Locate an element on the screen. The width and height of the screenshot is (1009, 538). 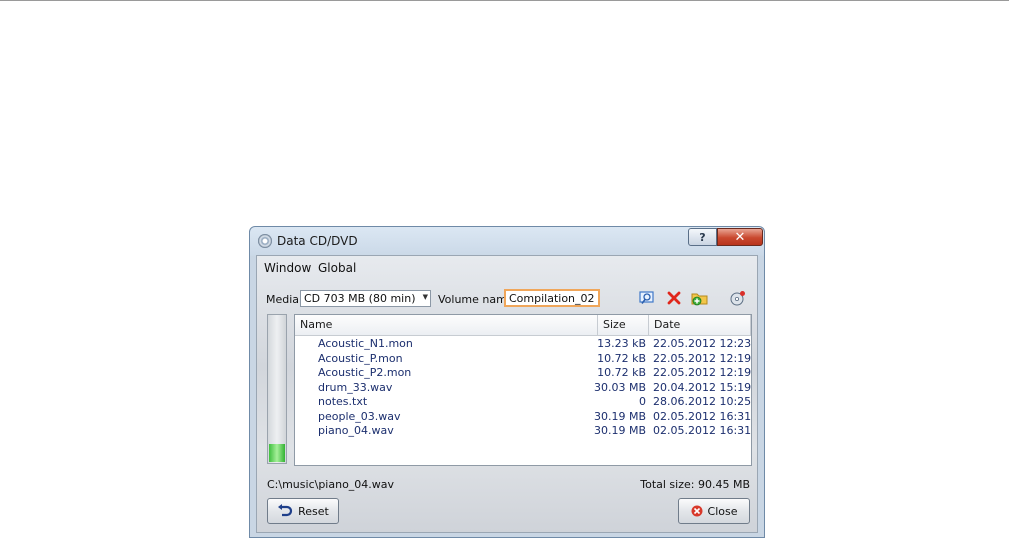
file-name: Acoustic_N1.mon is located at coordinates (365, 343).